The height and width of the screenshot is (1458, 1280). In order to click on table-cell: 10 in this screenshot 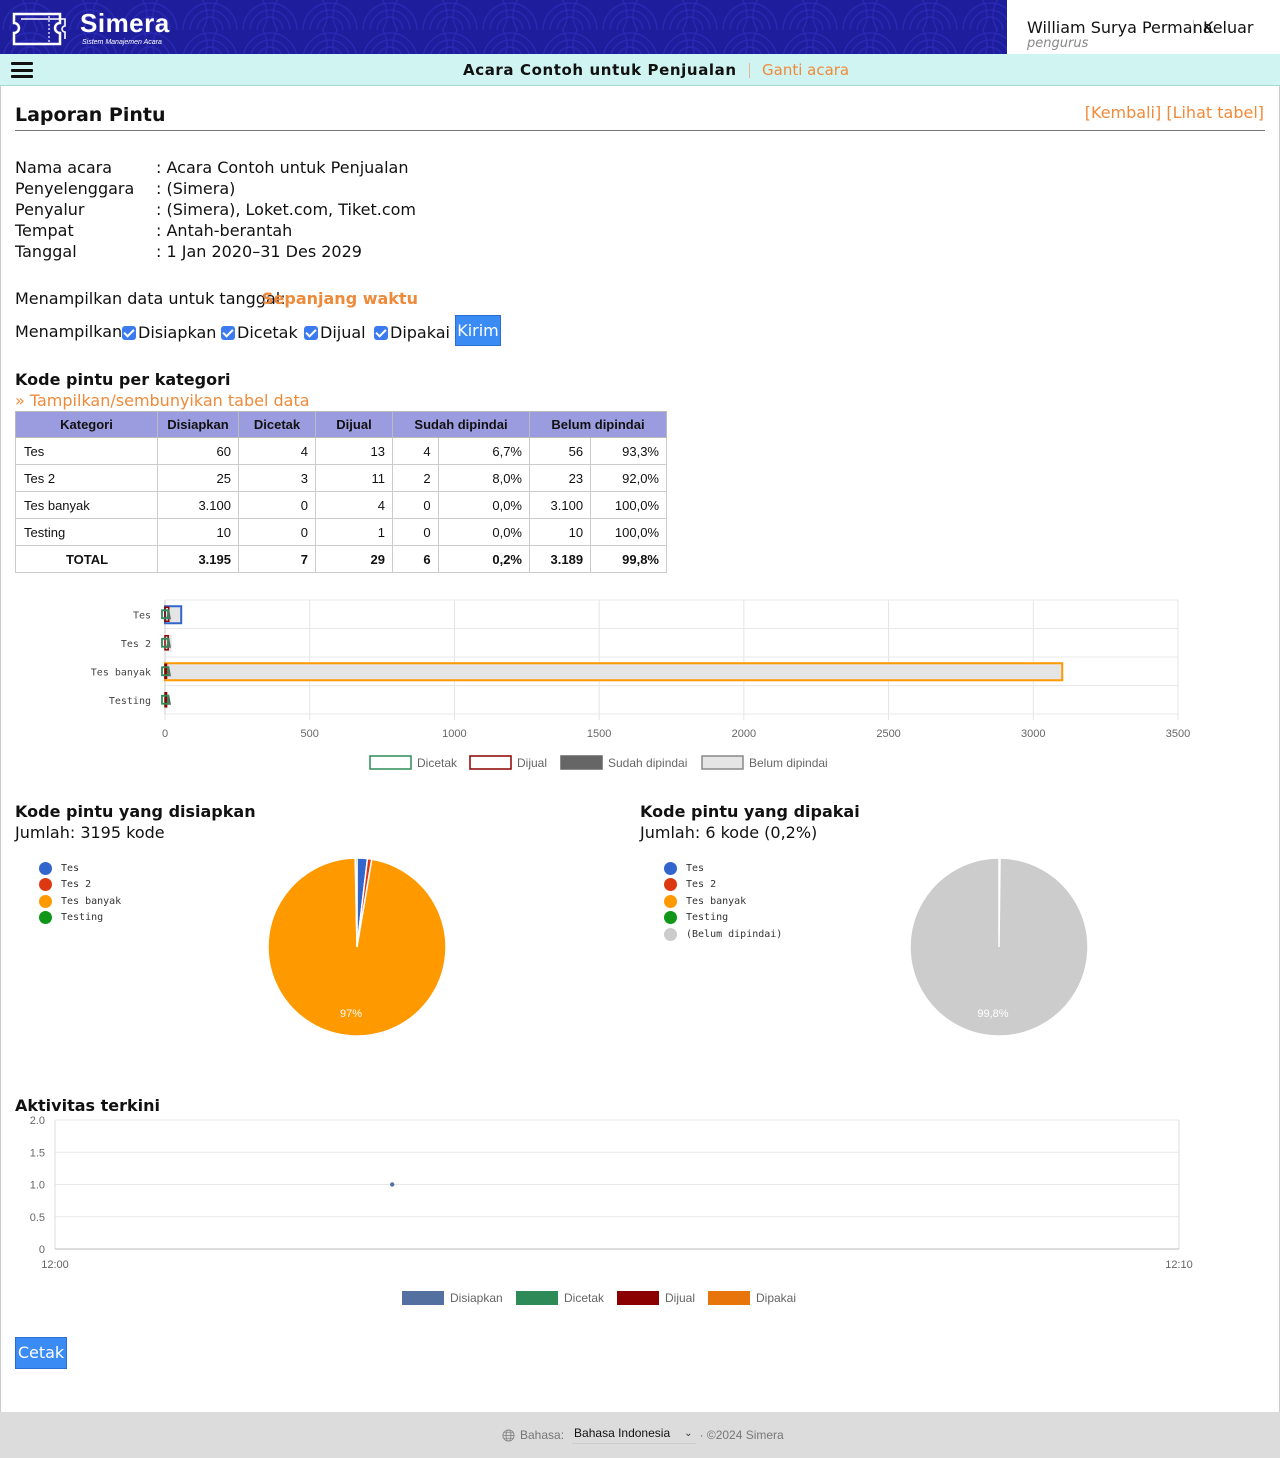, I will do `click(560, 532)`.